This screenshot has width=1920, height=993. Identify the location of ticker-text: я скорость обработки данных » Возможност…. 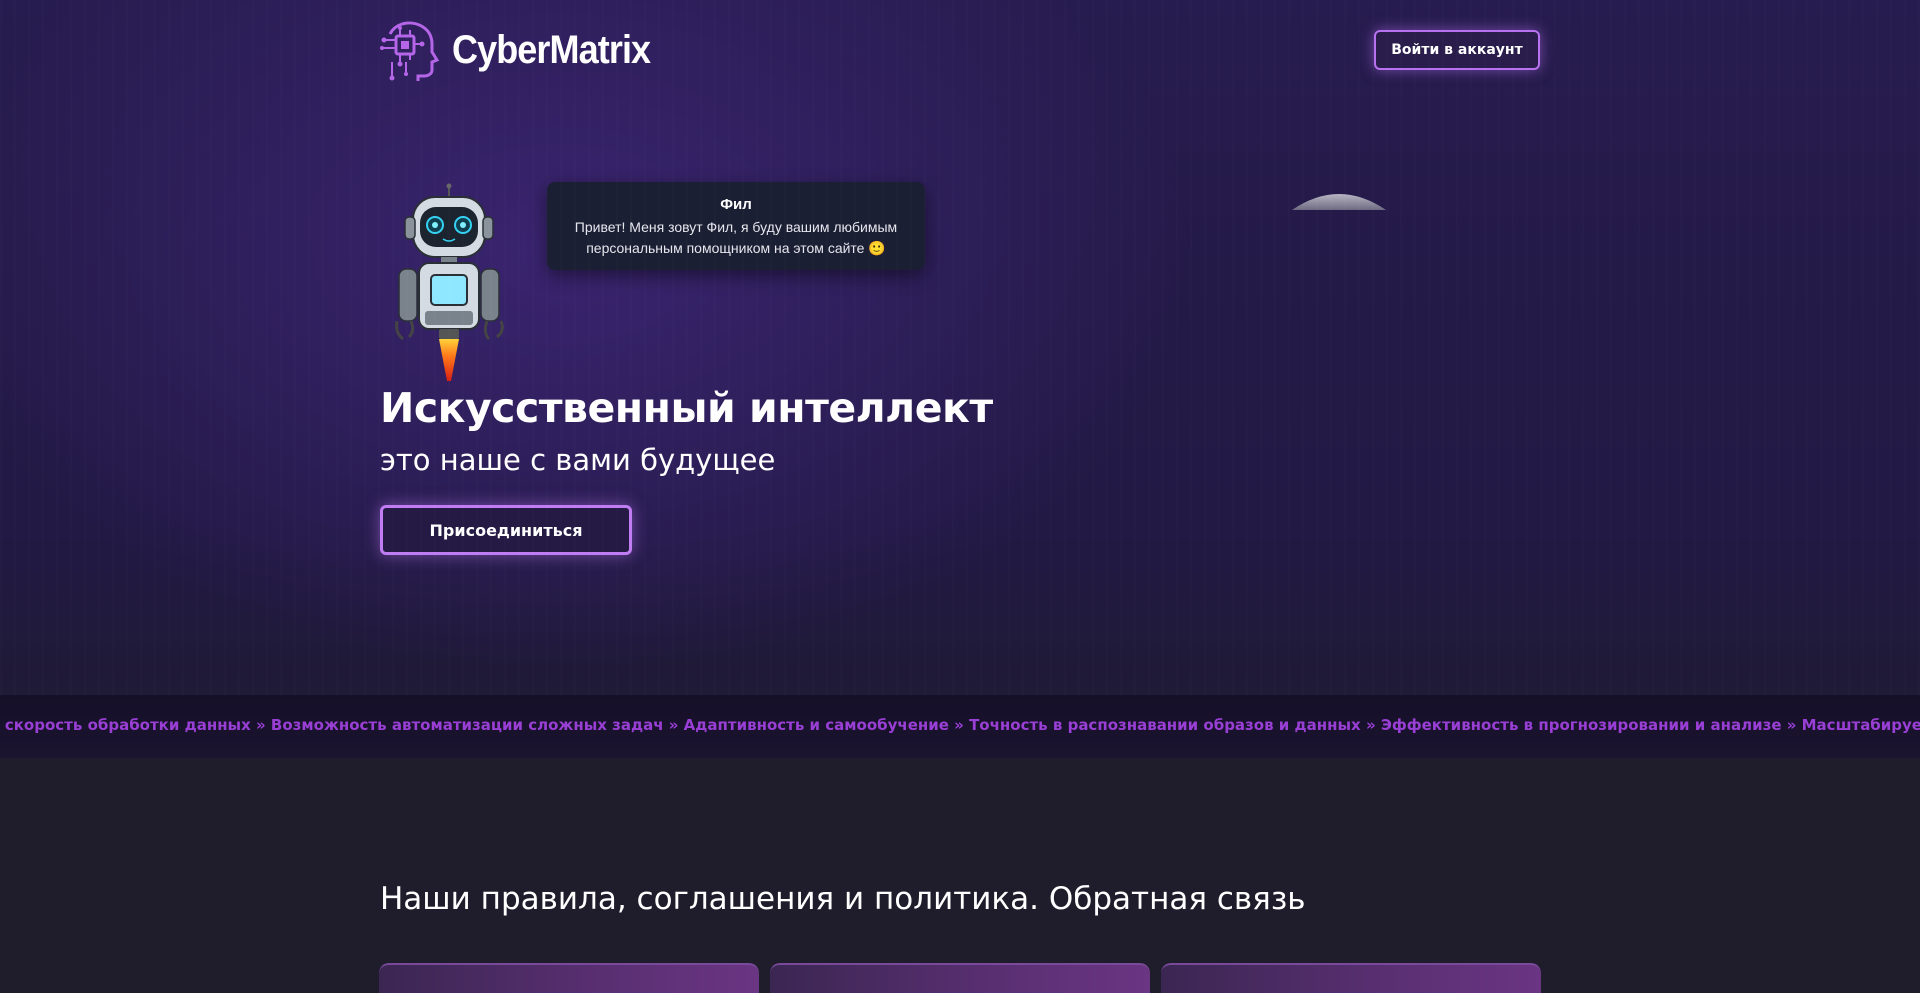
(960, 725).